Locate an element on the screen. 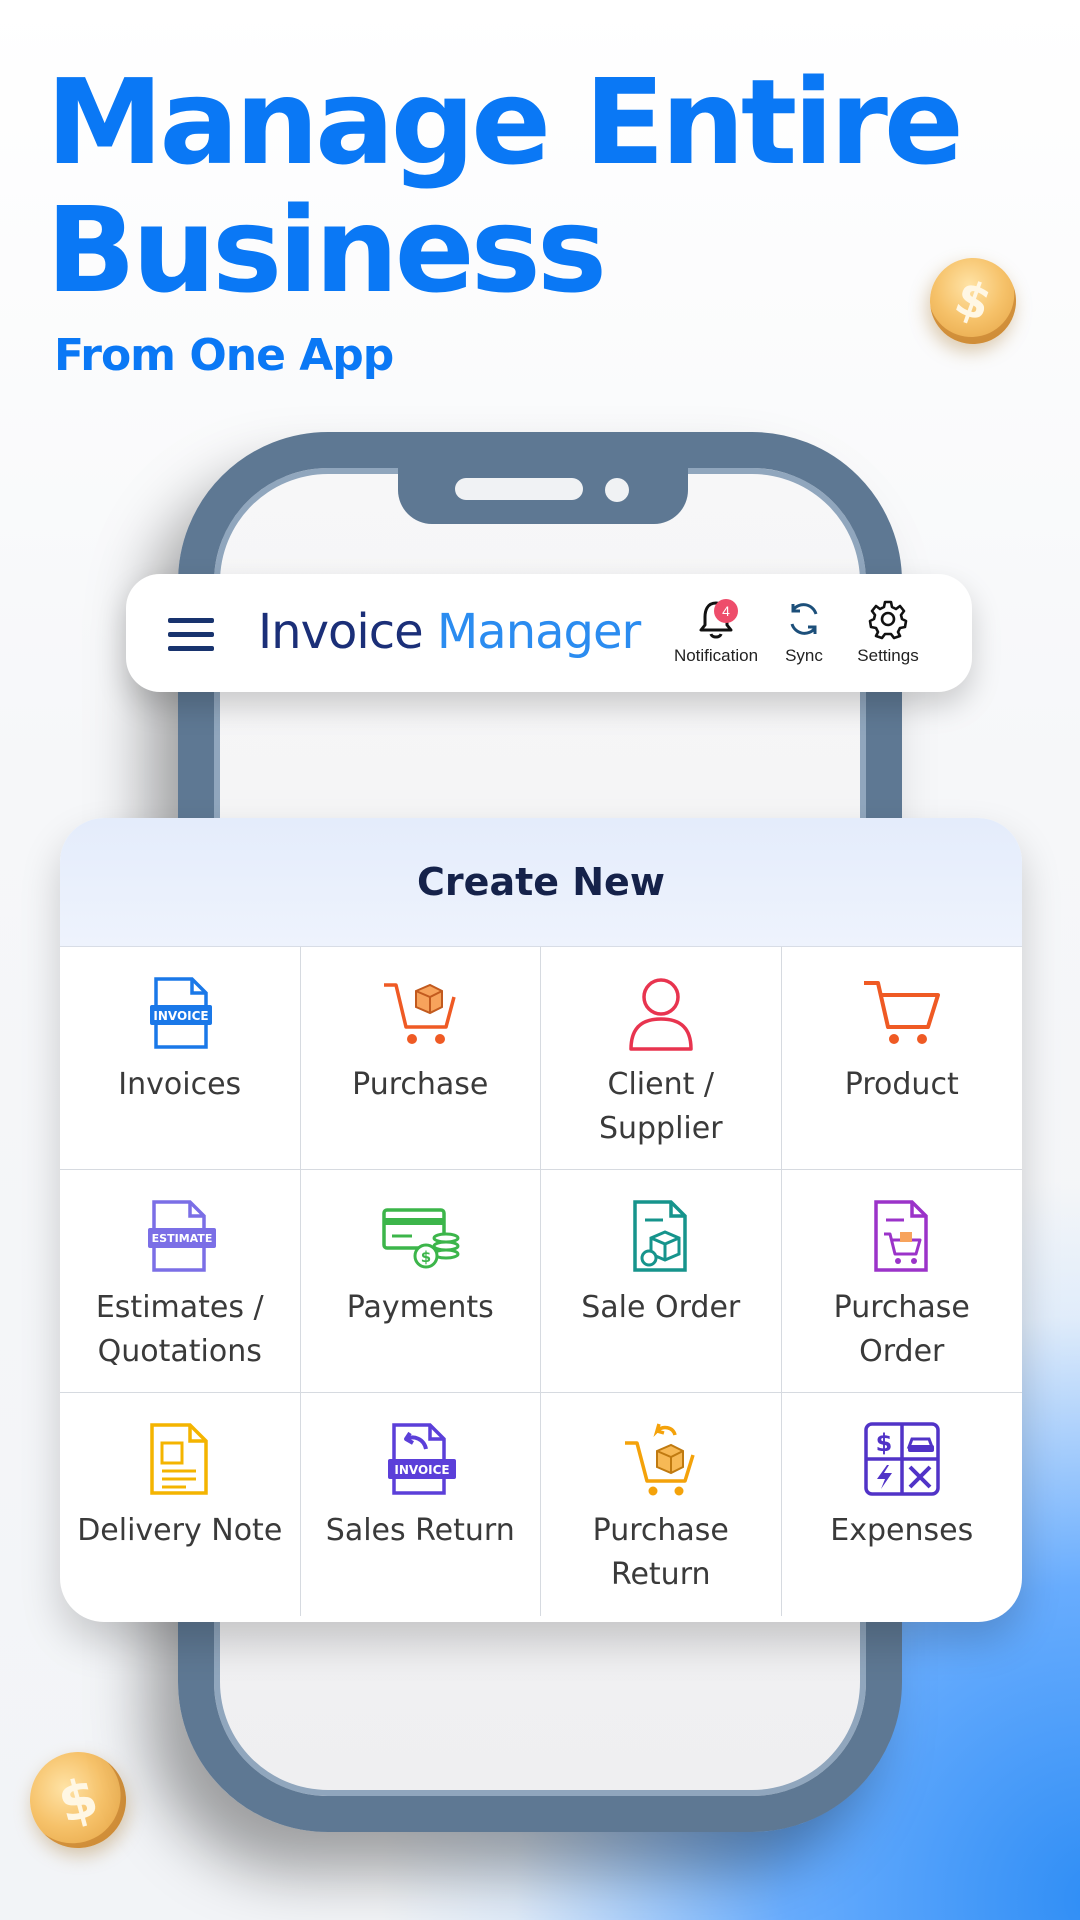 The height and width of the screenshot is (1920, 1080). tile-label: Expenses is located at coordinates (902, 1530).